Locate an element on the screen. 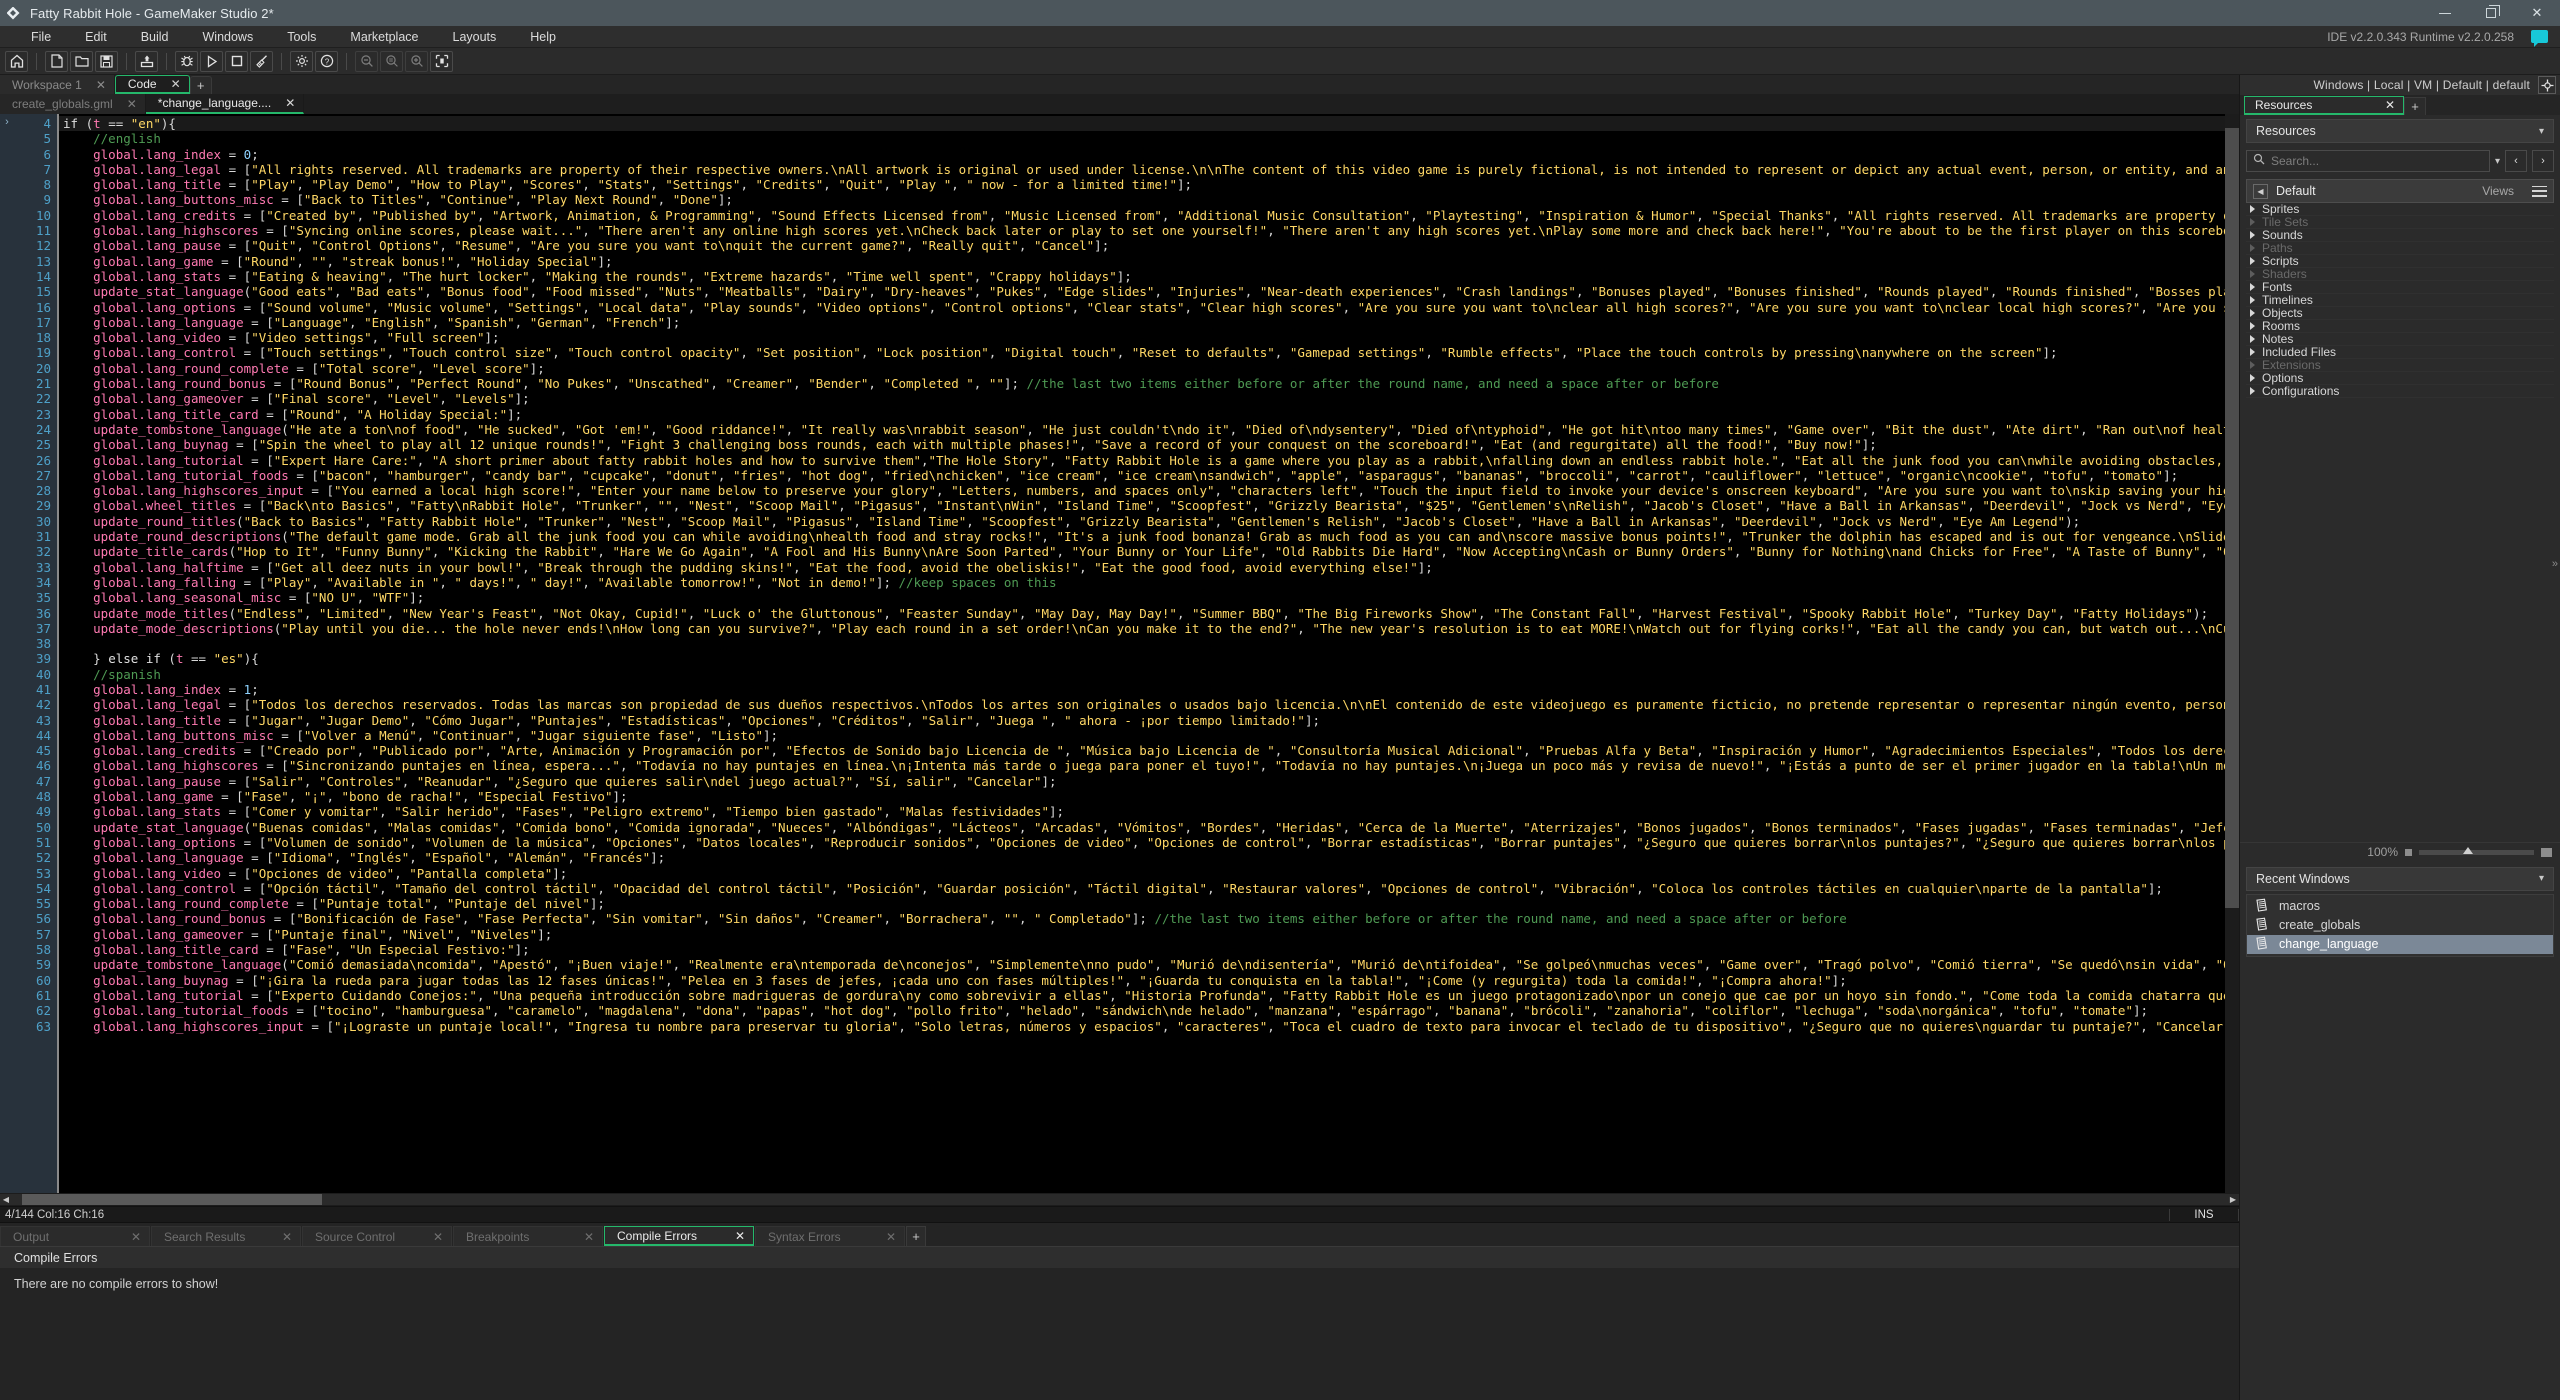 The height and width of the screenshot is (1400, 2560). gear-icon is located at coordinates (301, 61).